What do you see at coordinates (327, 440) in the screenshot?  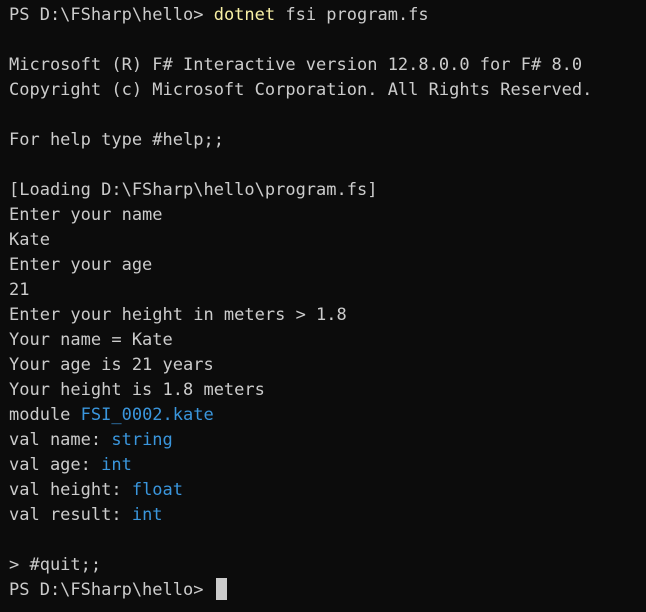 I see `val-name-line: val name: string` at bounding box center [327, 440].